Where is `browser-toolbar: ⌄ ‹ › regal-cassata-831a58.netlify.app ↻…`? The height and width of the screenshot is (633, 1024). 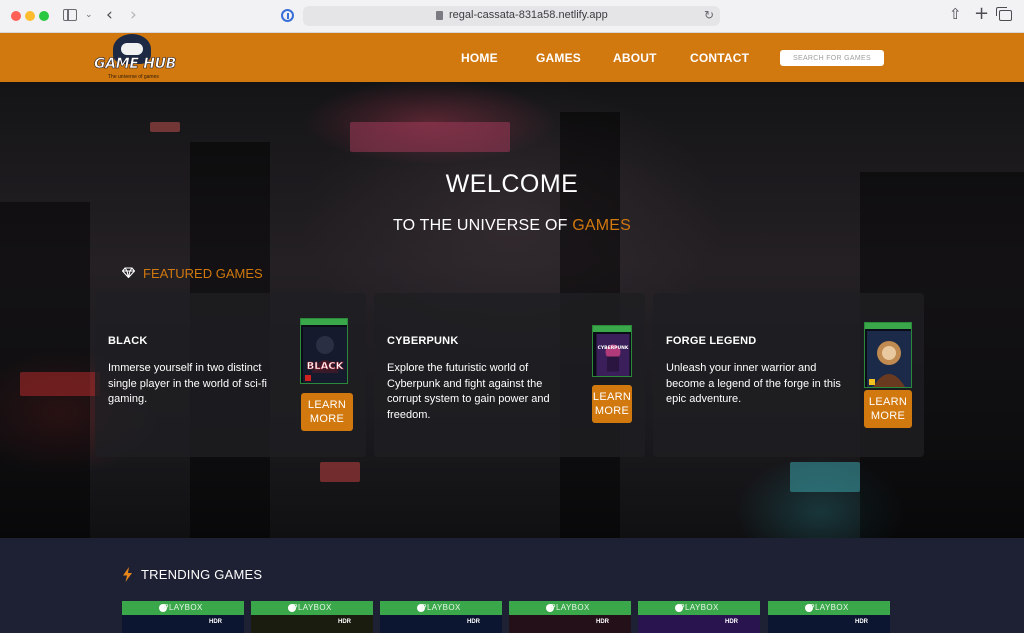
browser-toolbar: ⌄ ‹ › regal-cassata-831a58.netlify.app ↻… is located at coordinates (512, 16).